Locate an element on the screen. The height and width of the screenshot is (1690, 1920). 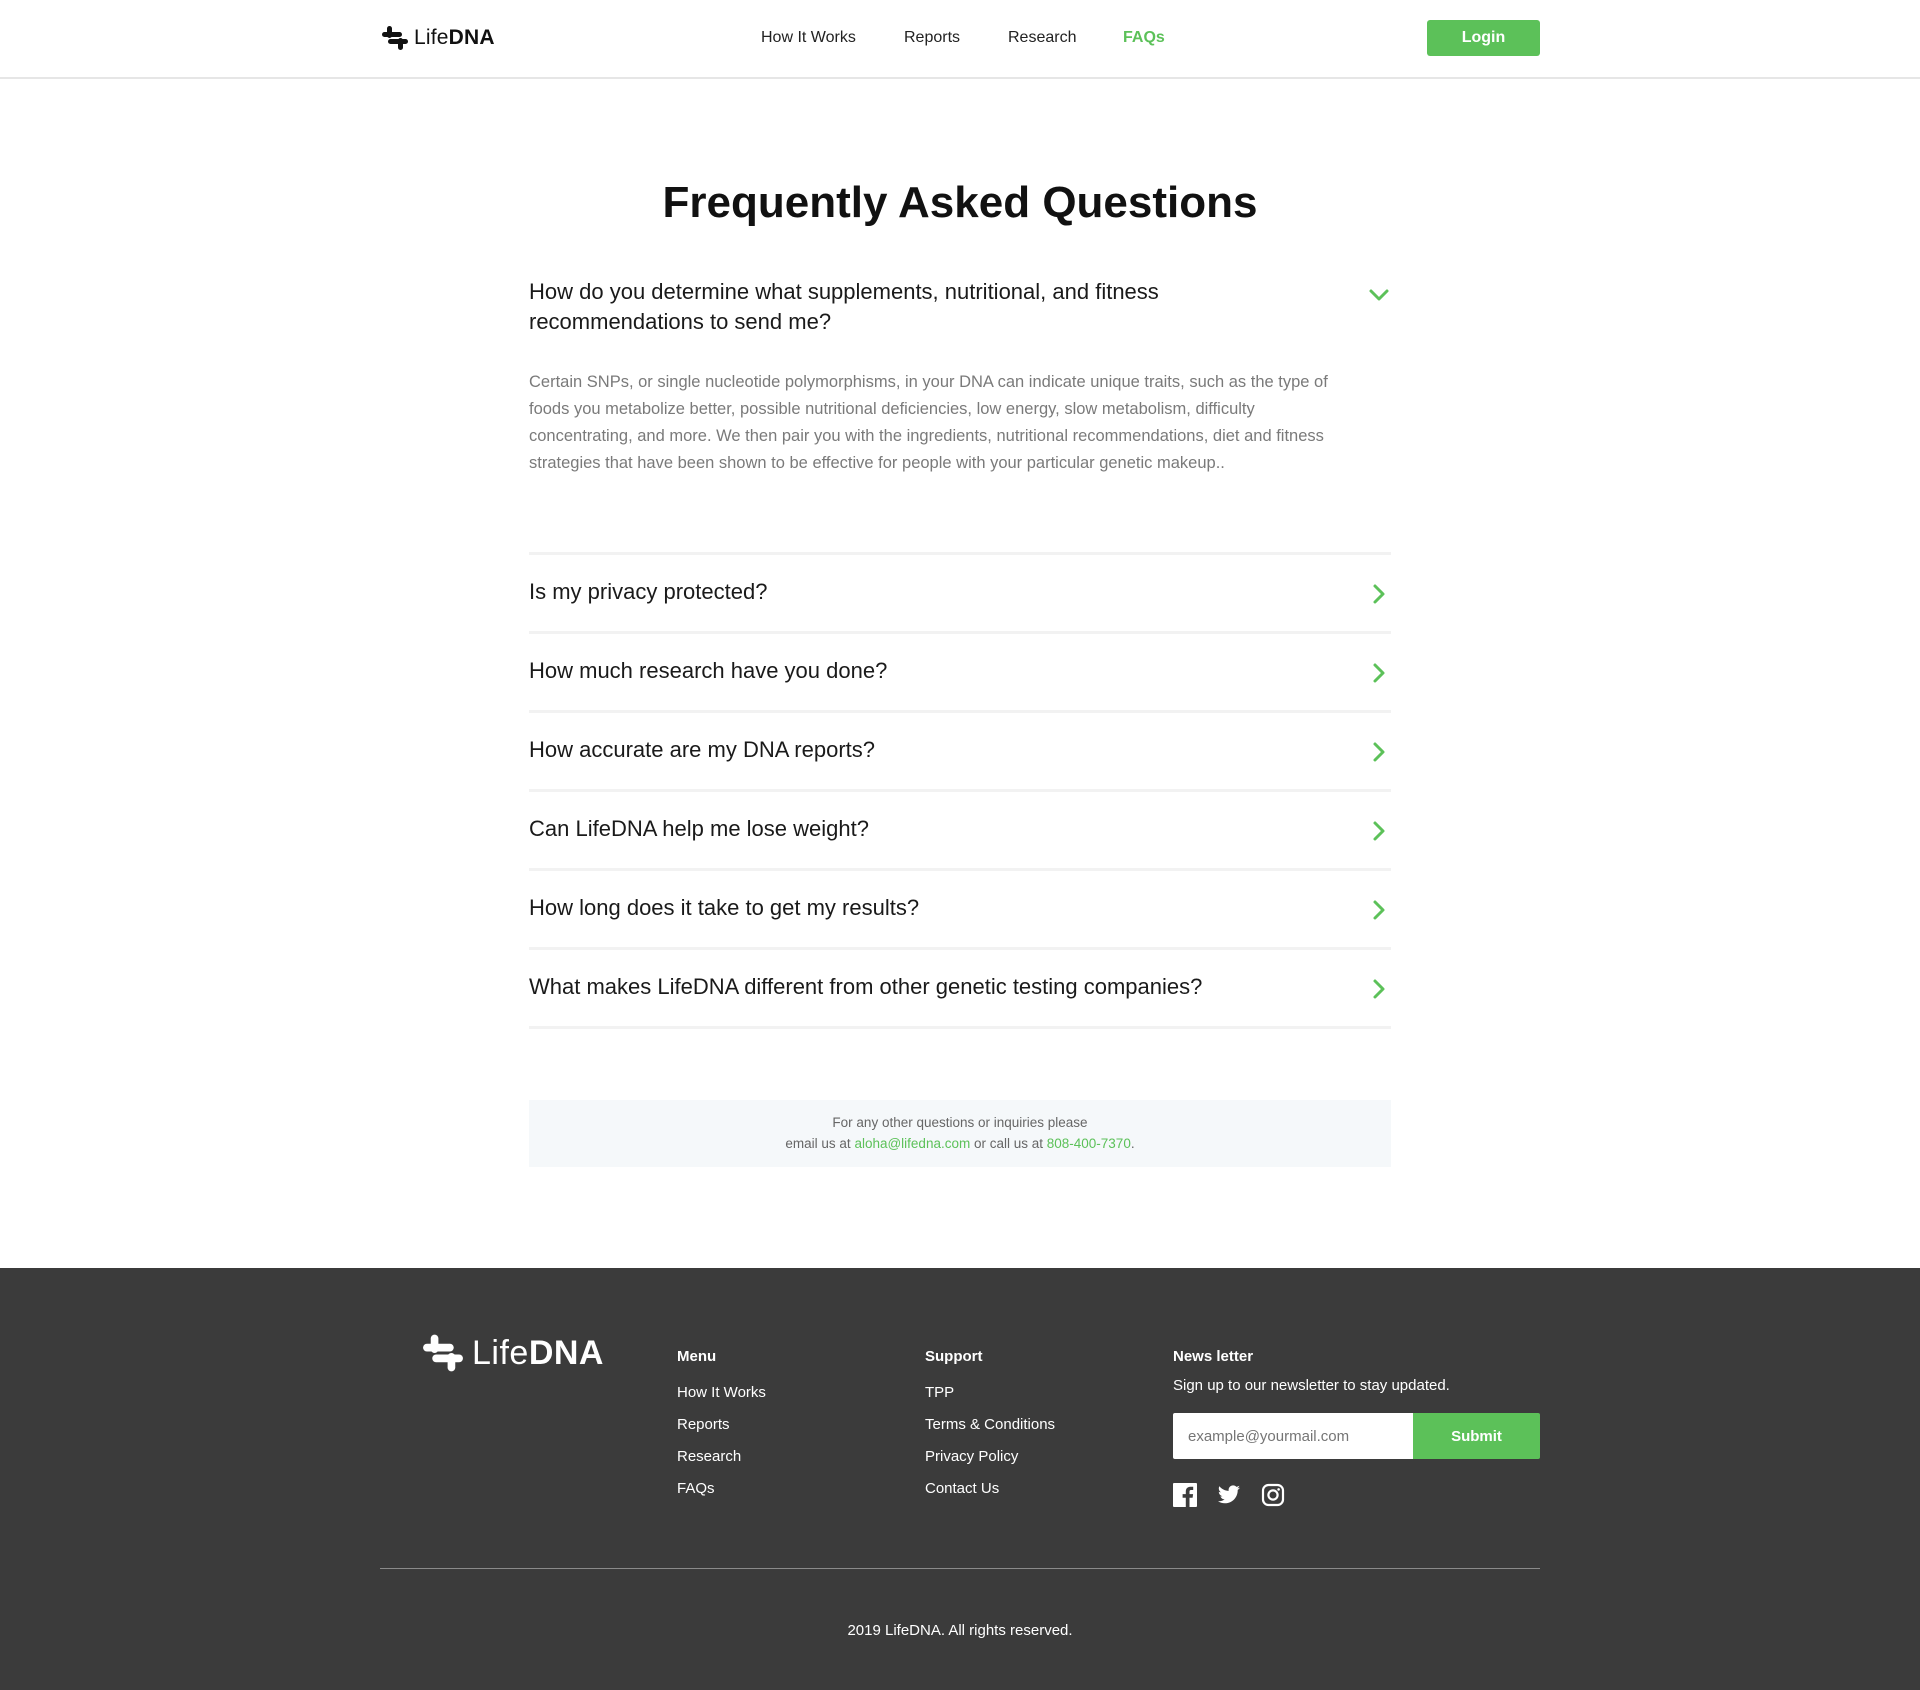
faq-question: How accurate are my DNA reports? is located at coordinates (702, 749).